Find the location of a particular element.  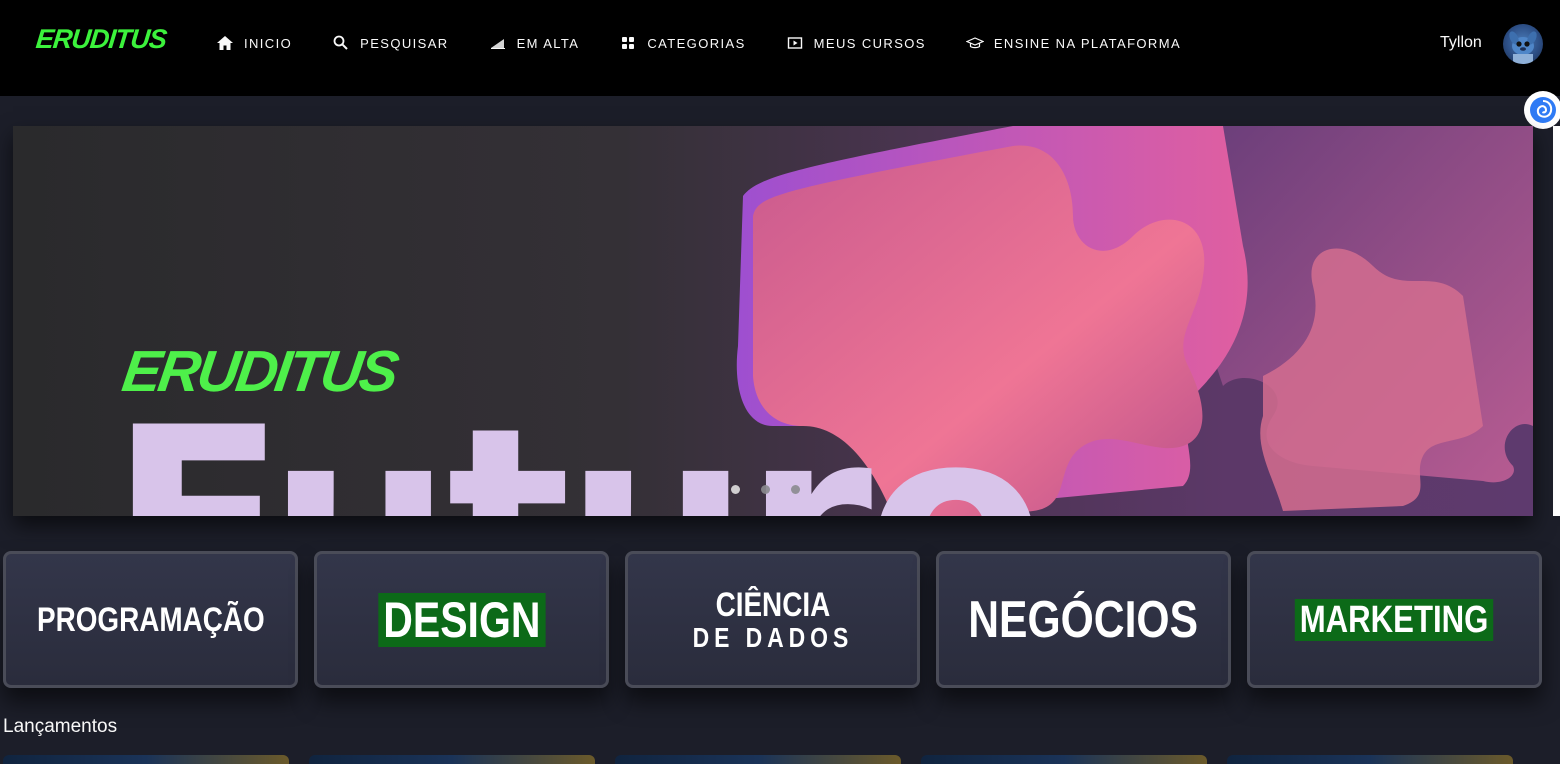

nav-label: INICIO is located at coordinates (268, 43).